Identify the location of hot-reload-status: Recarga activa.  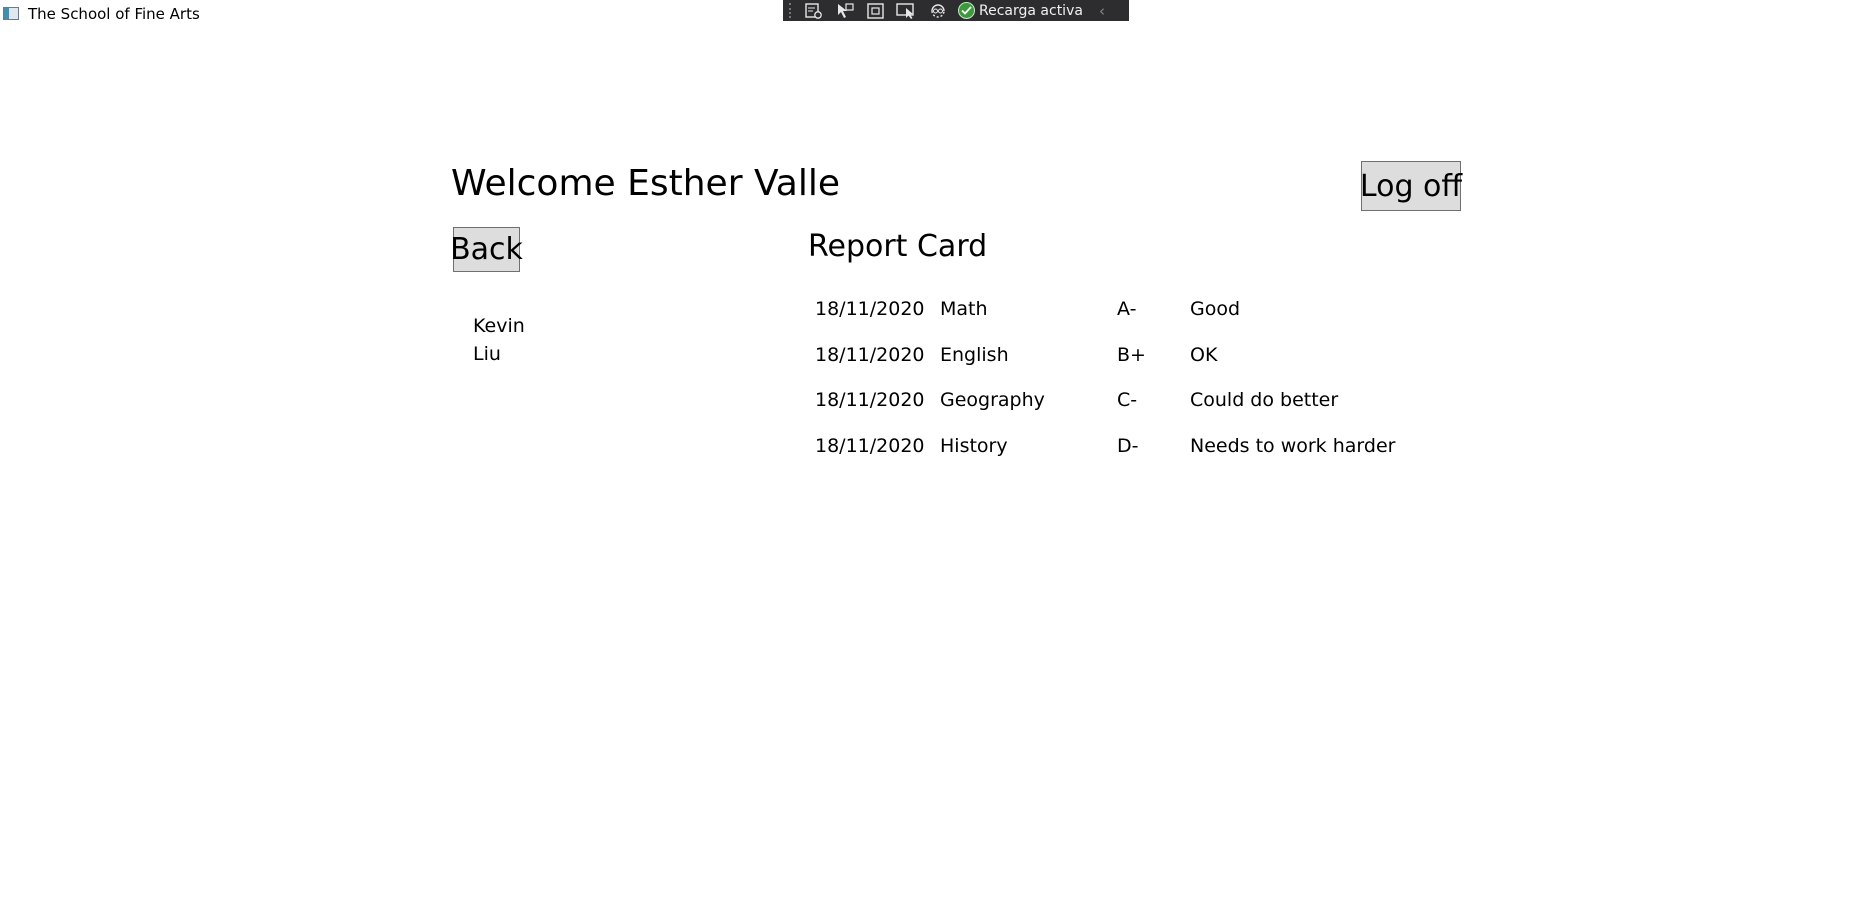
(1020, 10).